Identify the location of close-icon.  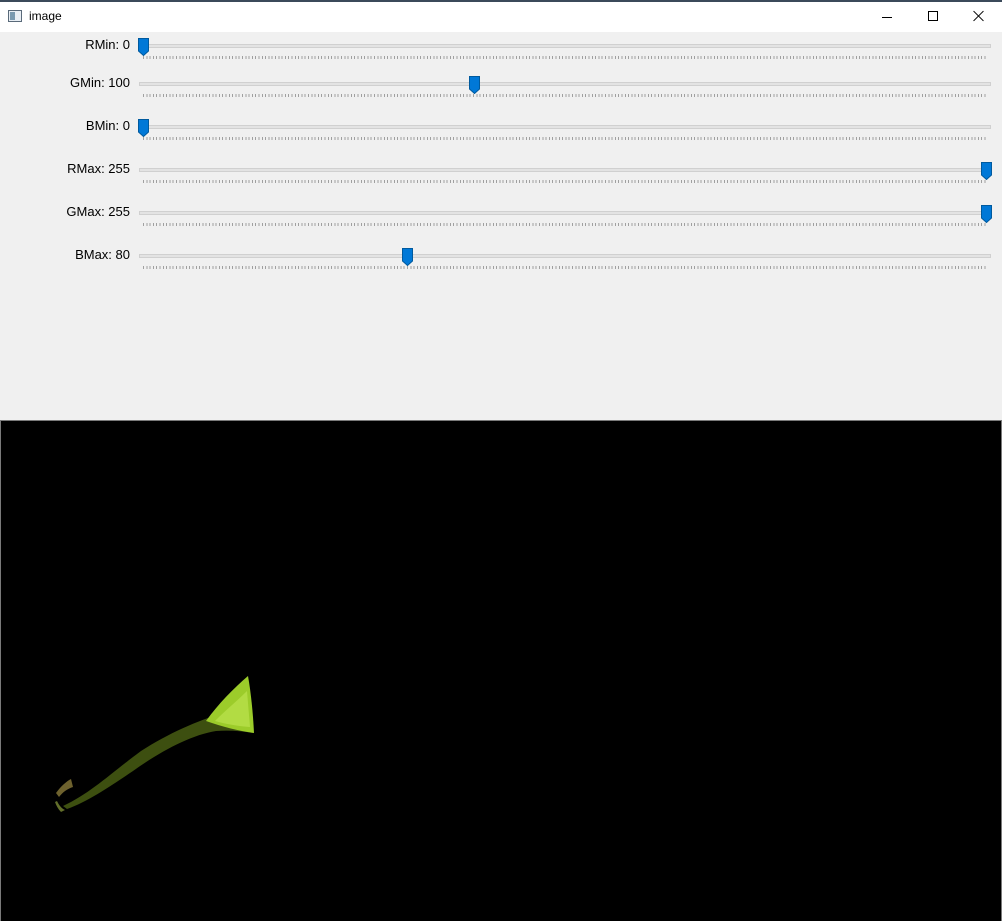
(979, 16).